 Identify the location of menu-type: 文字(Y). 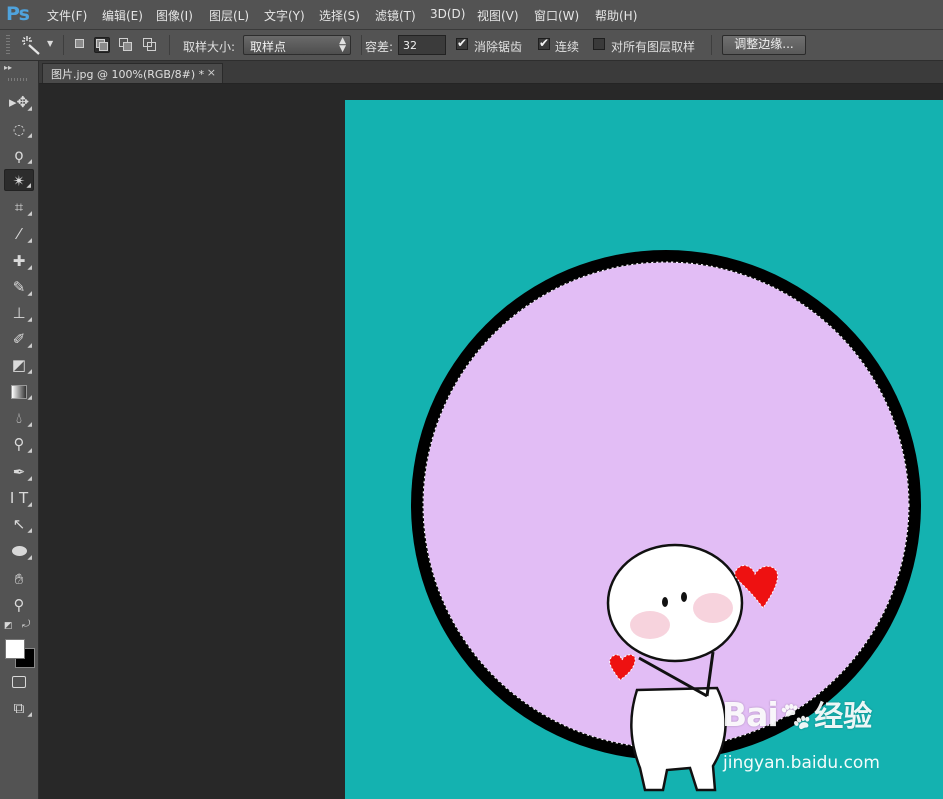
(284, 15).